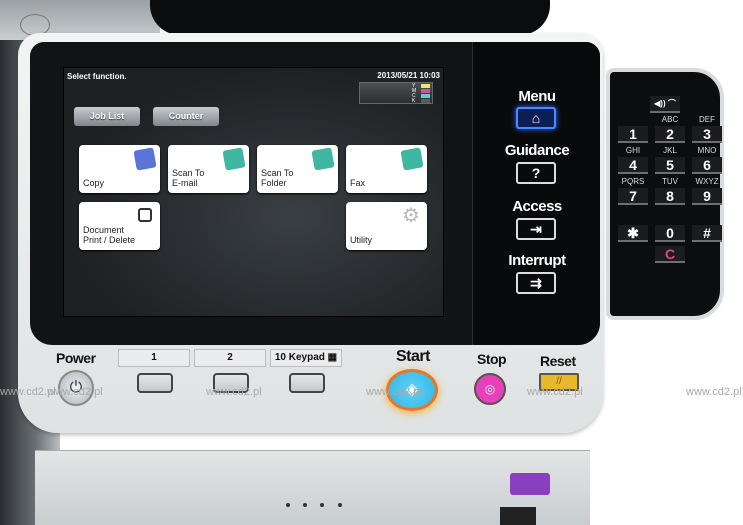  I want to click on key-letters: GHI, so click(633, 150).